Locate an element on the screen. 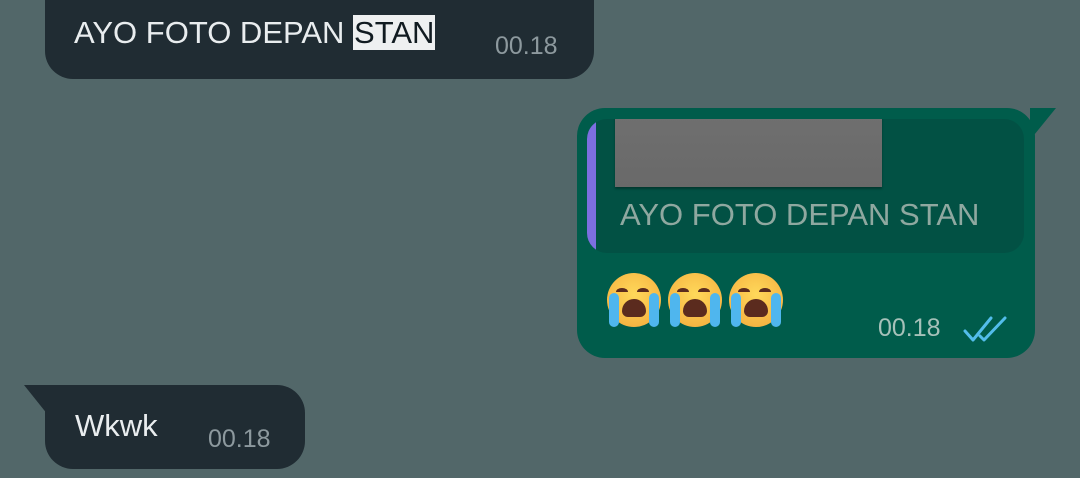 Image resolution: width=1080 pixels, height=478 pixels. double-check-icon is located at coordinates (985, 329).